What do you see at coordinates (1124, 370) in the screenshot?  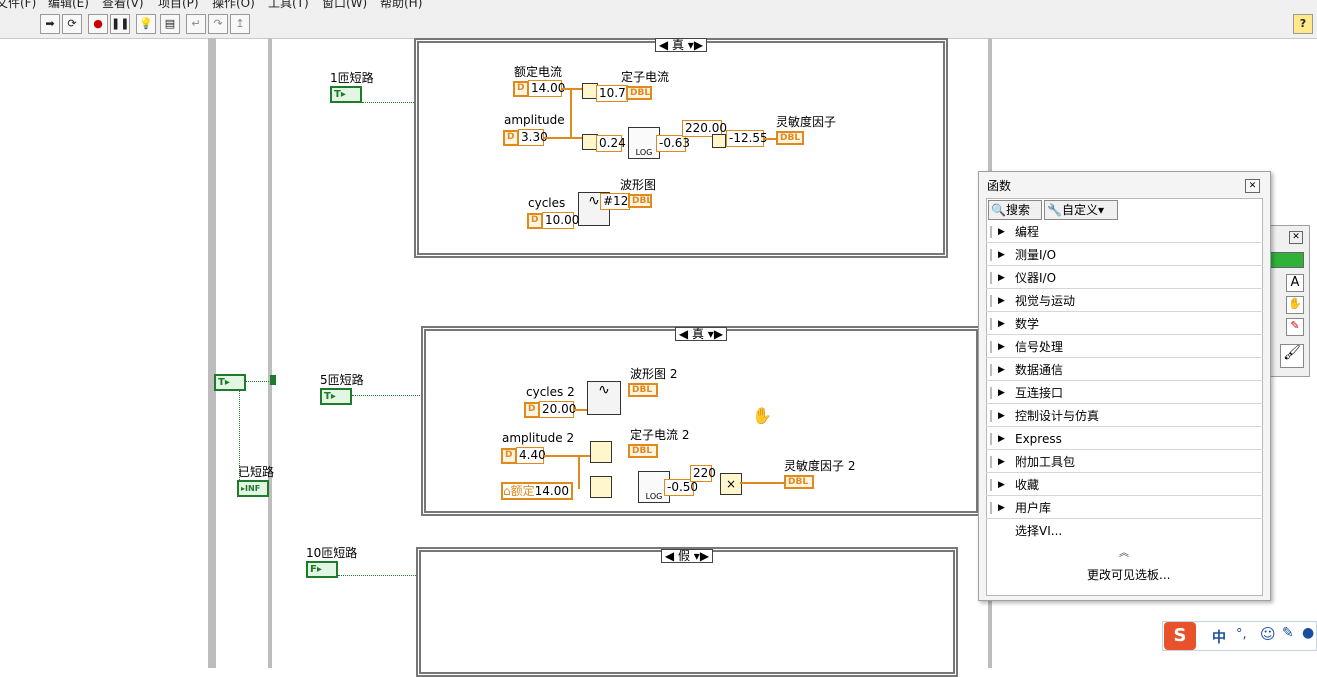 I see `palette-item-data-communication: ▶ 数据通信` at bounding box center [1124, 370].